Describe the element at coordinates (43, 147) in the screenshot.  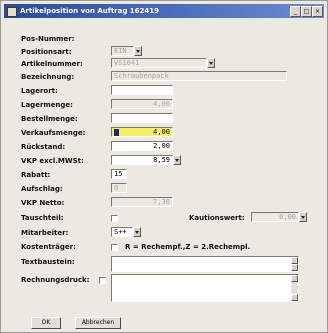
I see `rueckstand-label: Rückstand:` at that location.